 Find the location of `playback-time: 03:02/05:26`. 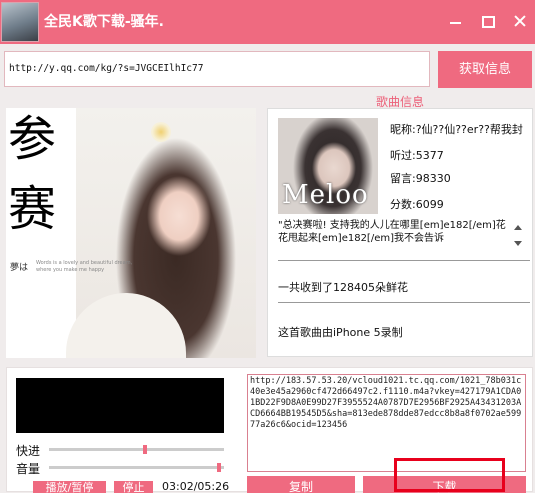

playback-time: 03:02/05:26 is located at coordinates (196, 486).